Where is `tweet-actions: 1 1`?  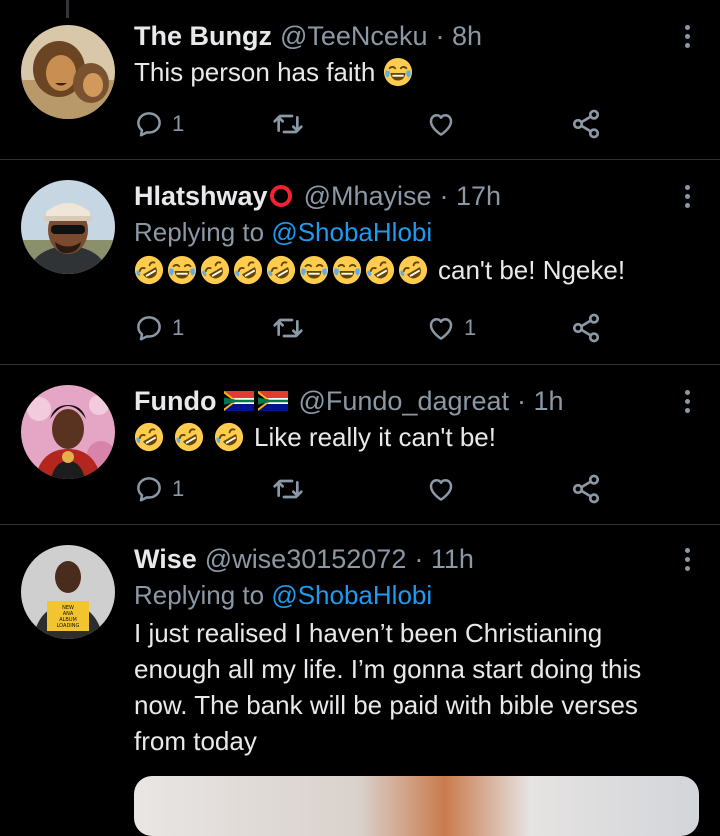
tweet-actions: 1 1 is located at coordinates (369, 328).